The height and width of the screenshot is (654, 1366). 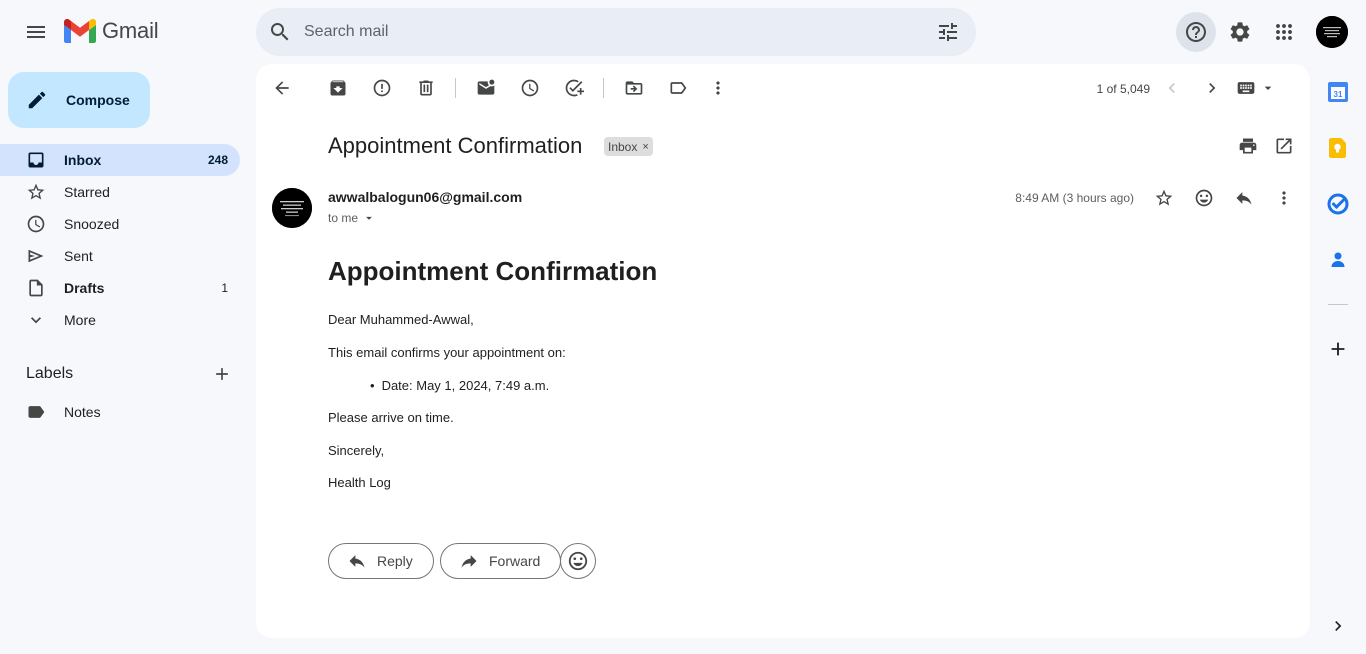 I want to click on label-icon, so click(x=36, y=412).